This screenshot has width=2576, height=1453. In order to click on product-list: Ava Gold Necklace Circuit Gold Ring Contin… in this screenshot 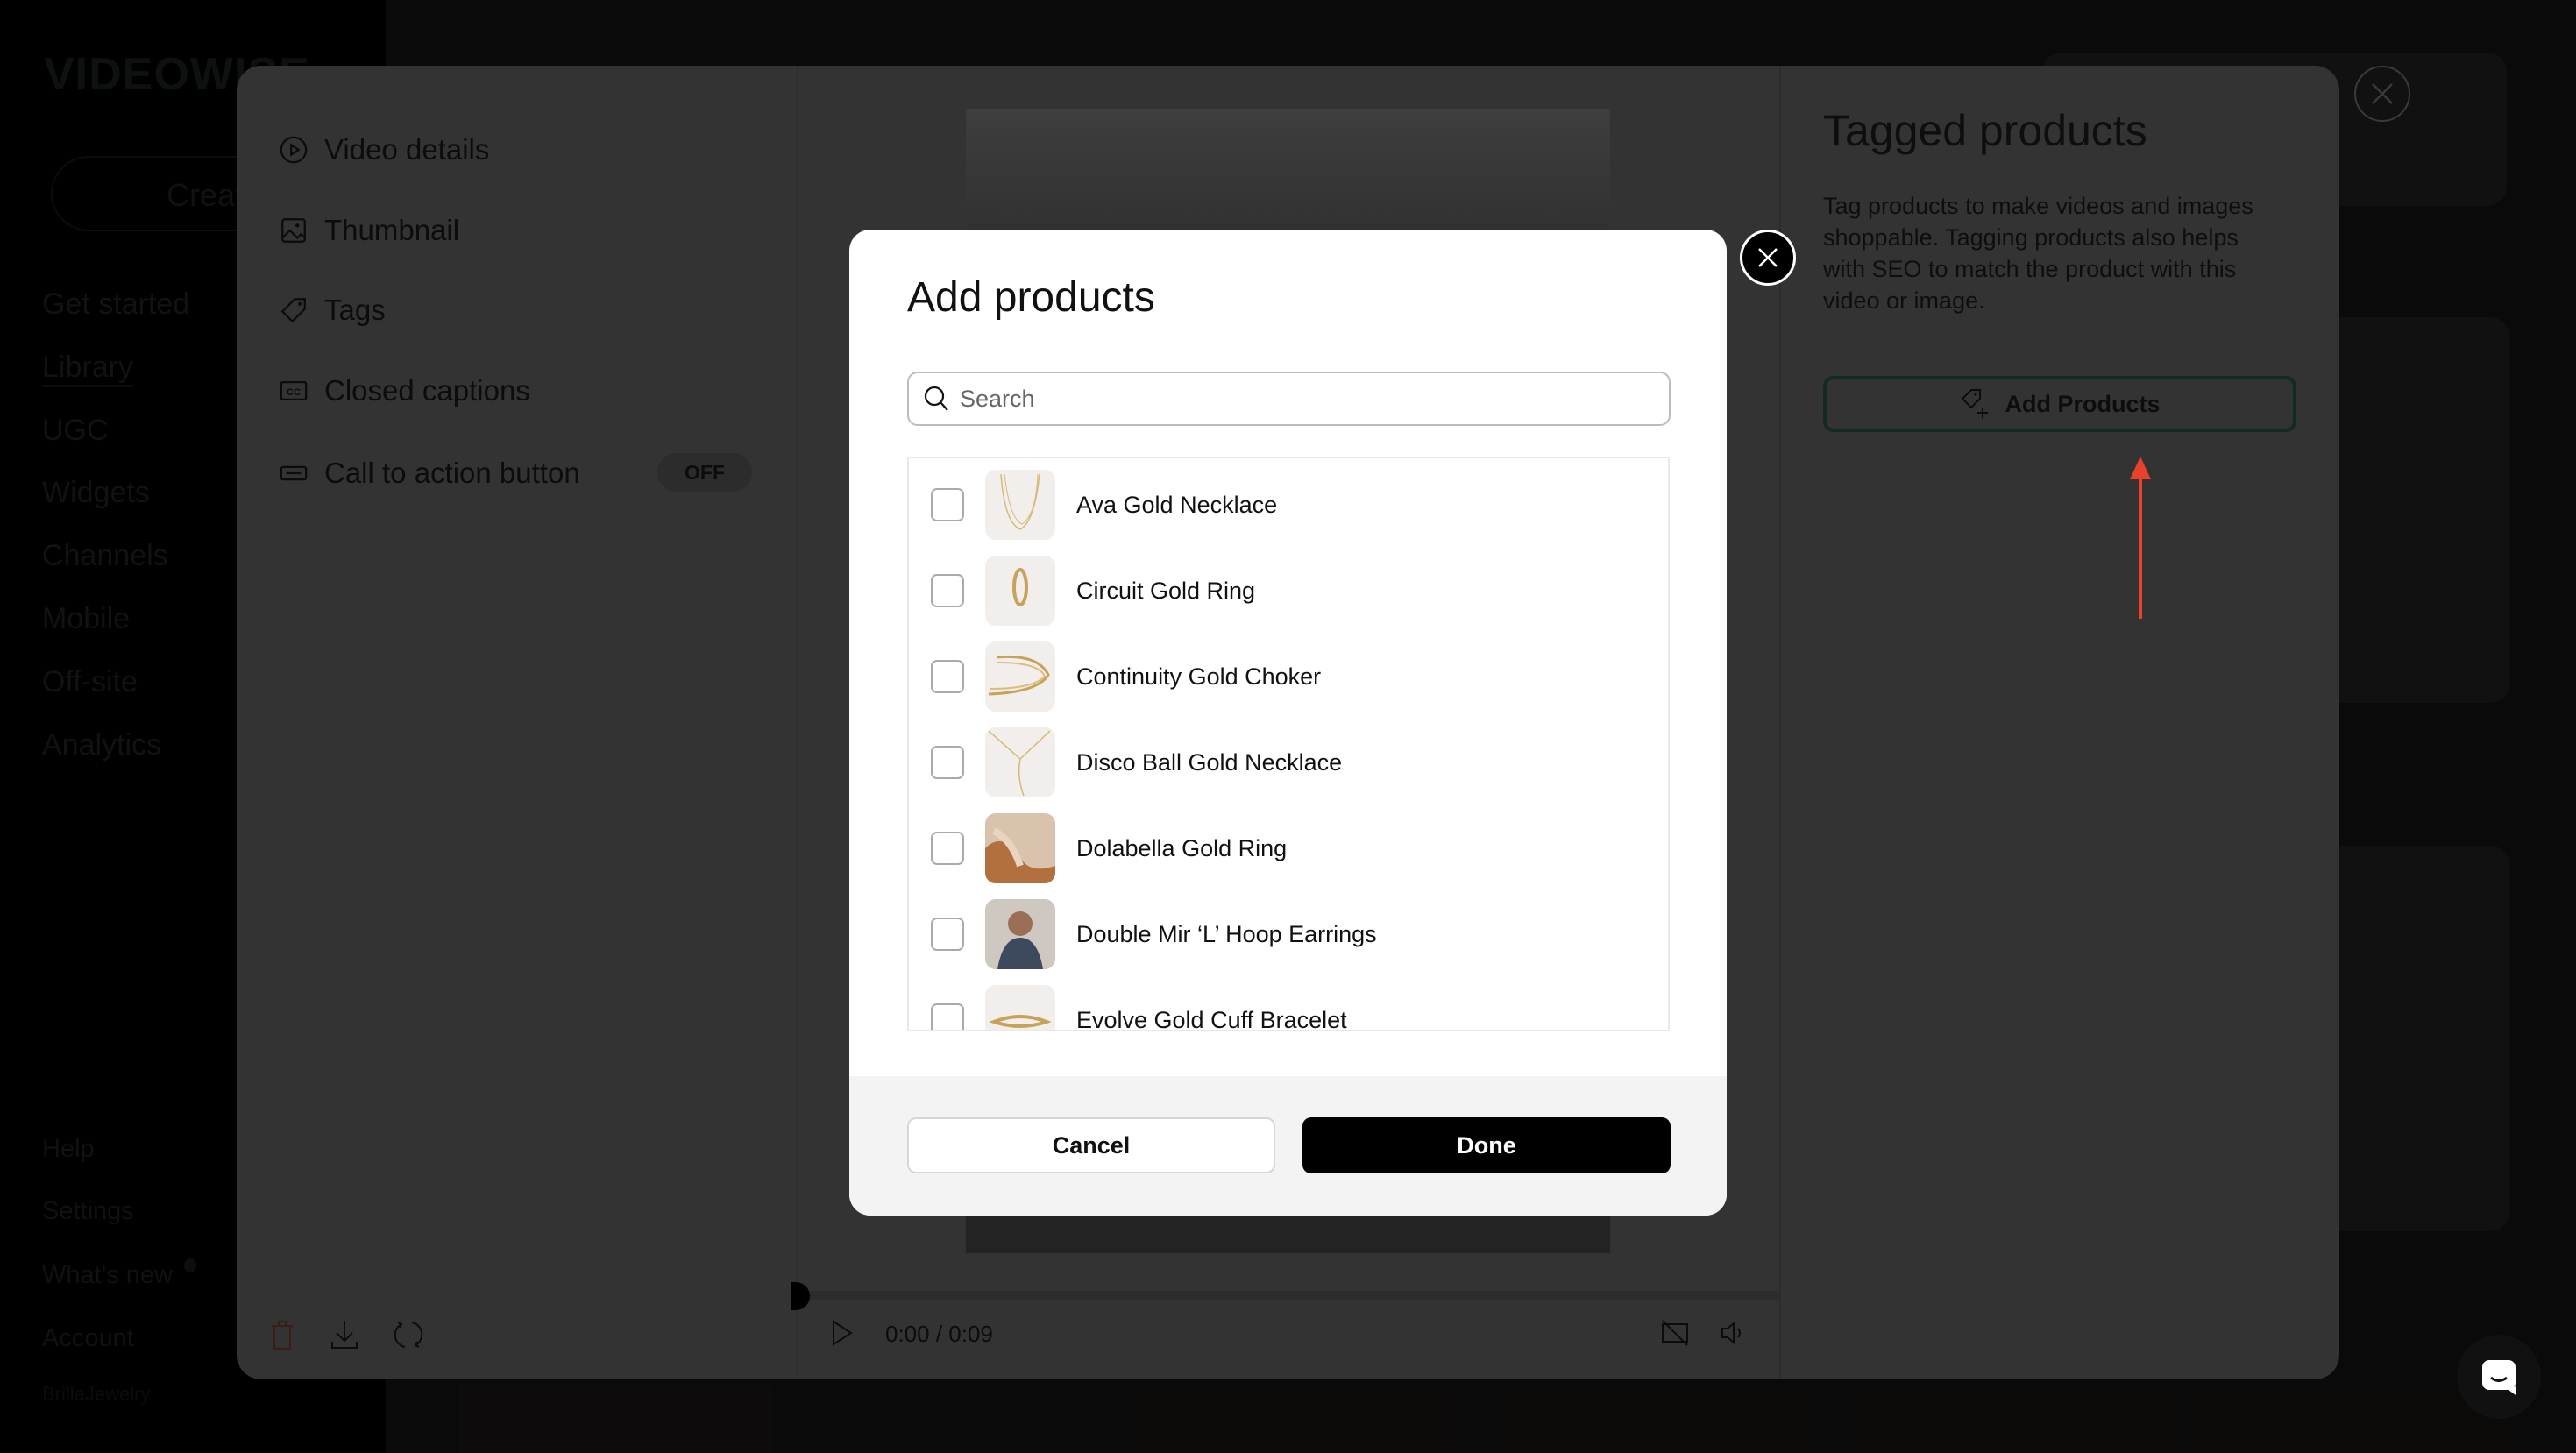, I will do `click(1289, 744)`.